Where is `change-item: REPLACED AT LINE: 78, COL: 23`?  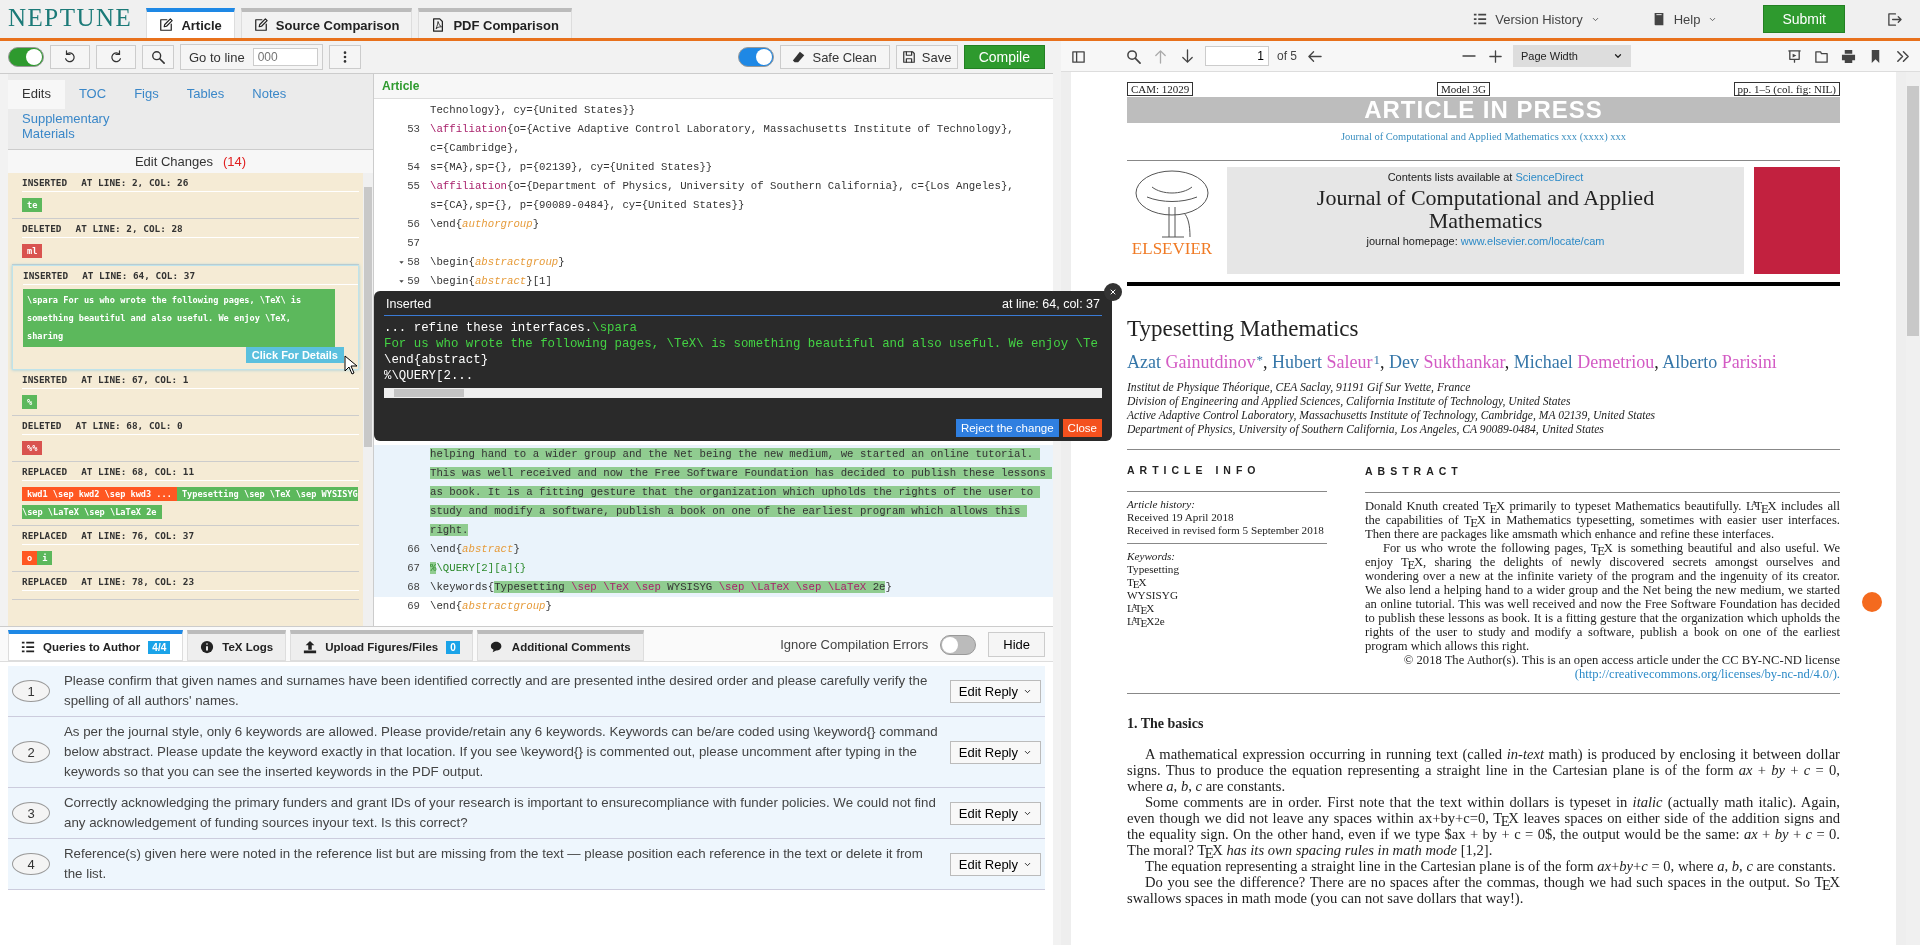
change-item: REPLACED AT LINE: 78, COL: 23 is located at coordinates (185, 586).